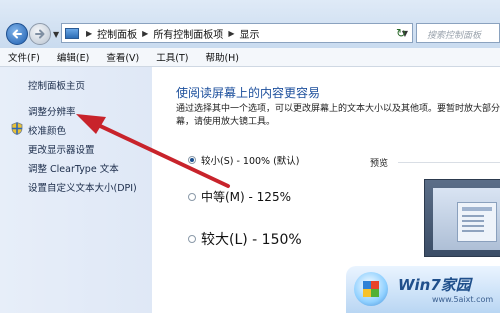 This screenshot has height=313, width=500. I want to click on radio-medium, so click(192, 196).